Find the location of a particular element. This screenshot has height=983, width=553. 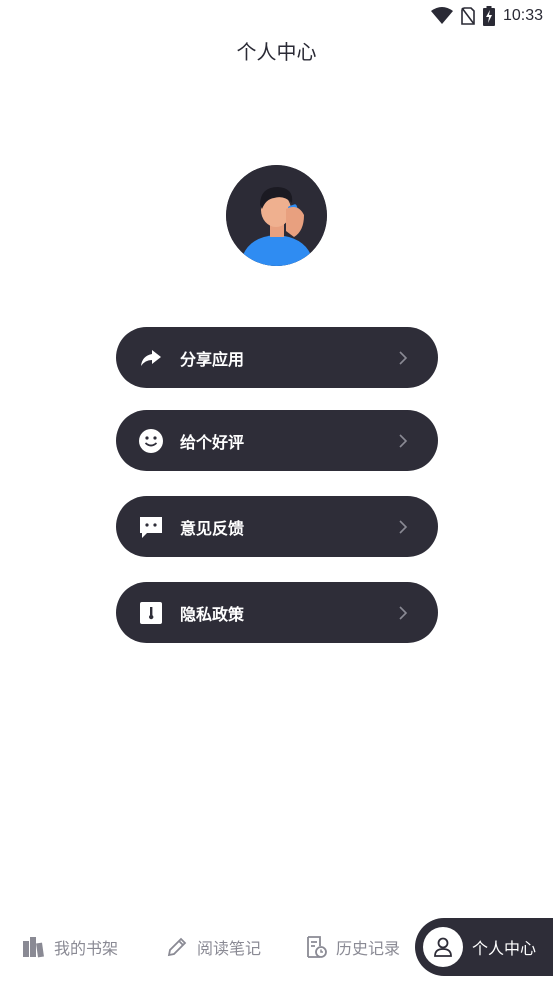

tab-bookshelf-label: 我的书架 is located at coordinates (86, 948).